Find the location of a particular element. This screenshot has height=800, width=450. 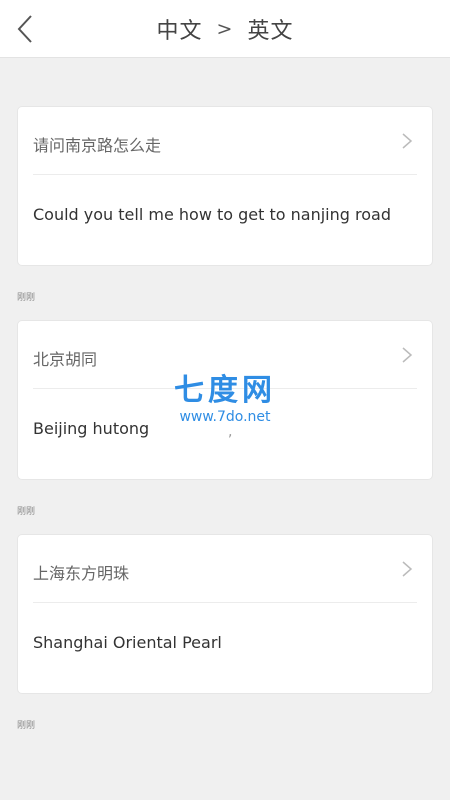

source-language: 中文 is located at coordinates (179, 31).